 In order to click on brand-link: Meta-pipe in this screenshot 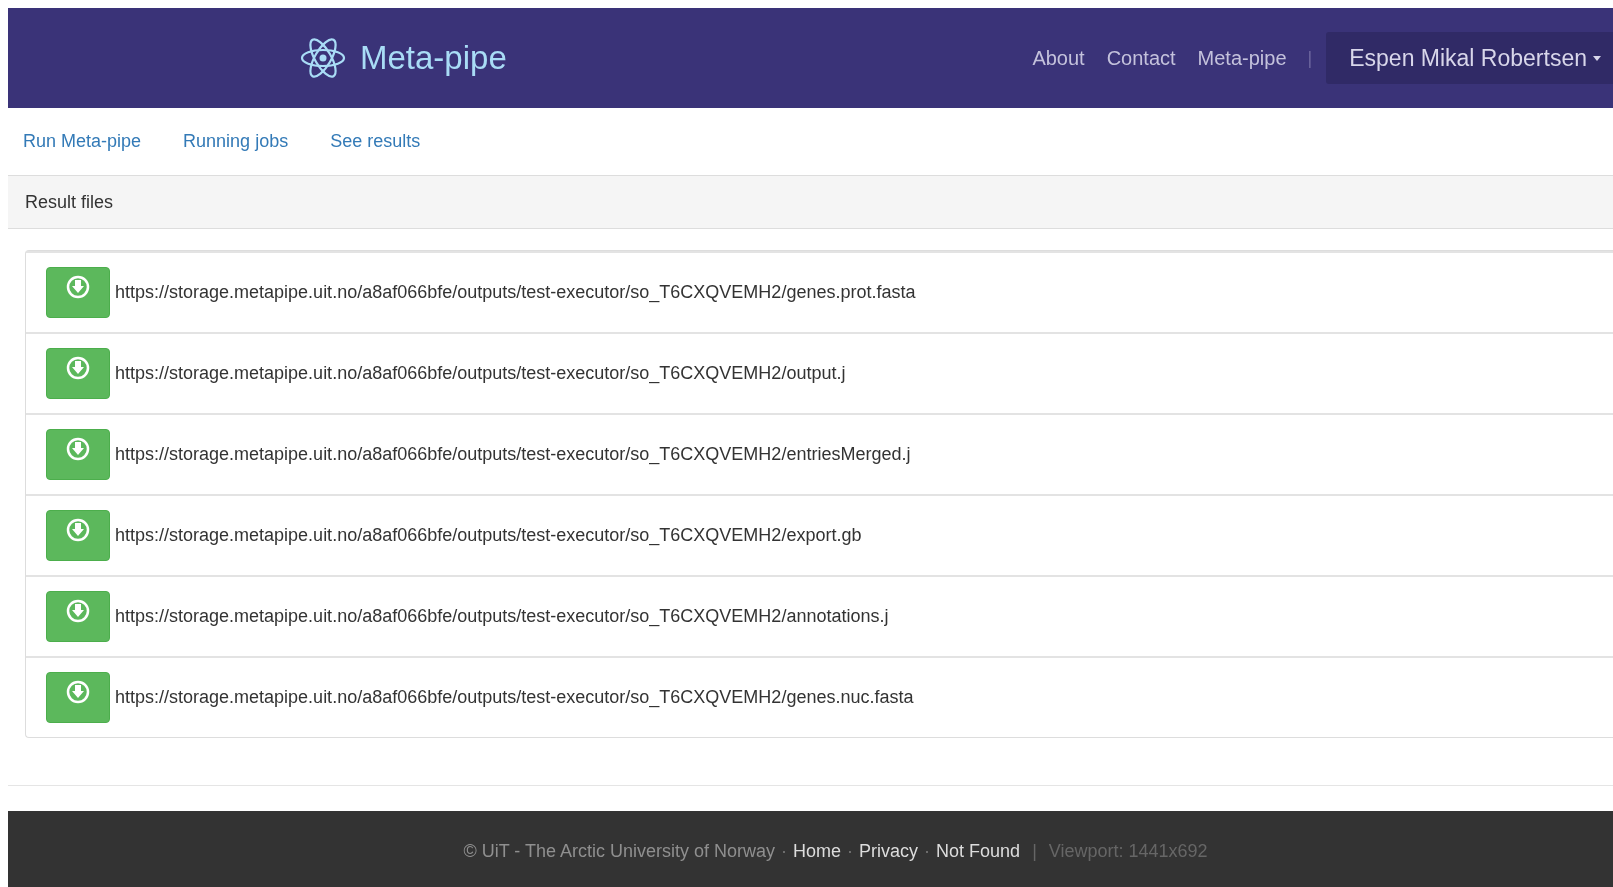, I will do `click(403, 58)`.